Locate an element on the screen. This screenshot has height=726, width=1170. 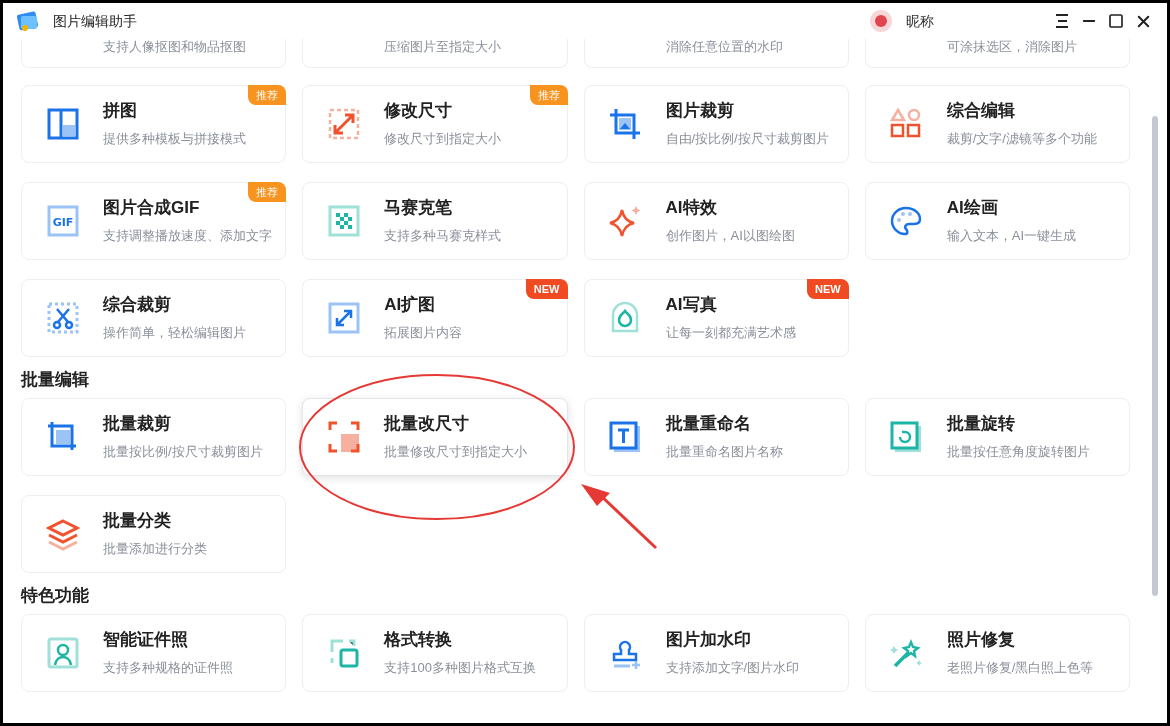
rotate-icon is located at coordinates (906, 437).